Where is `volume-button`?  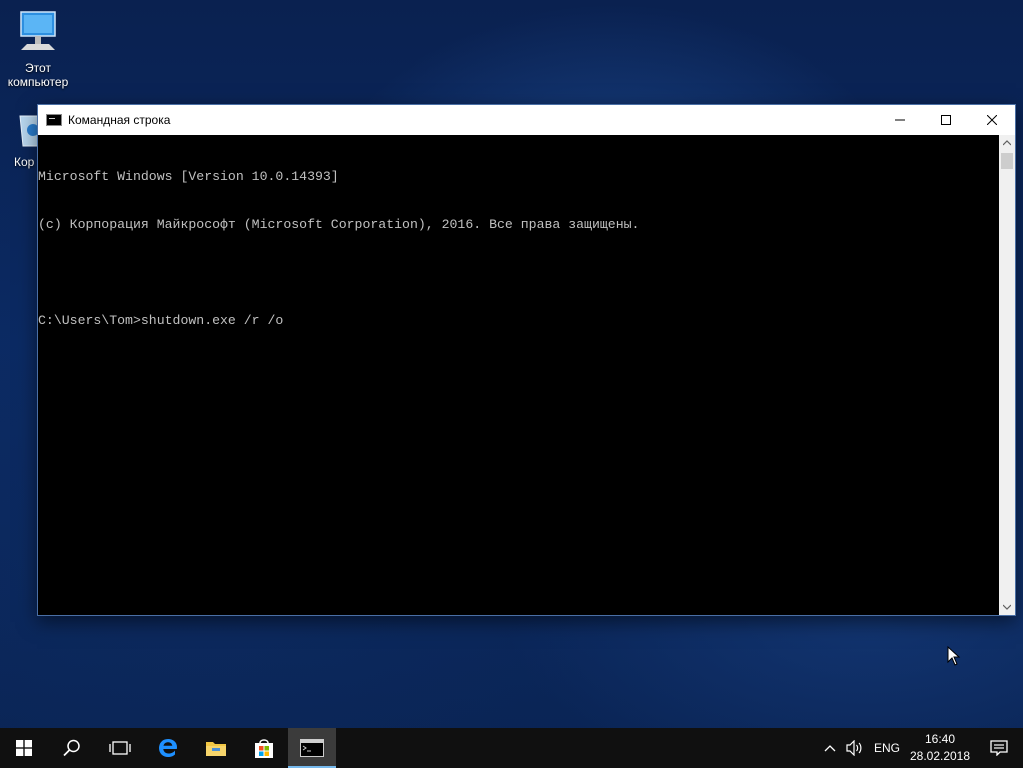
volume-button is located at coordinates (855, 748).